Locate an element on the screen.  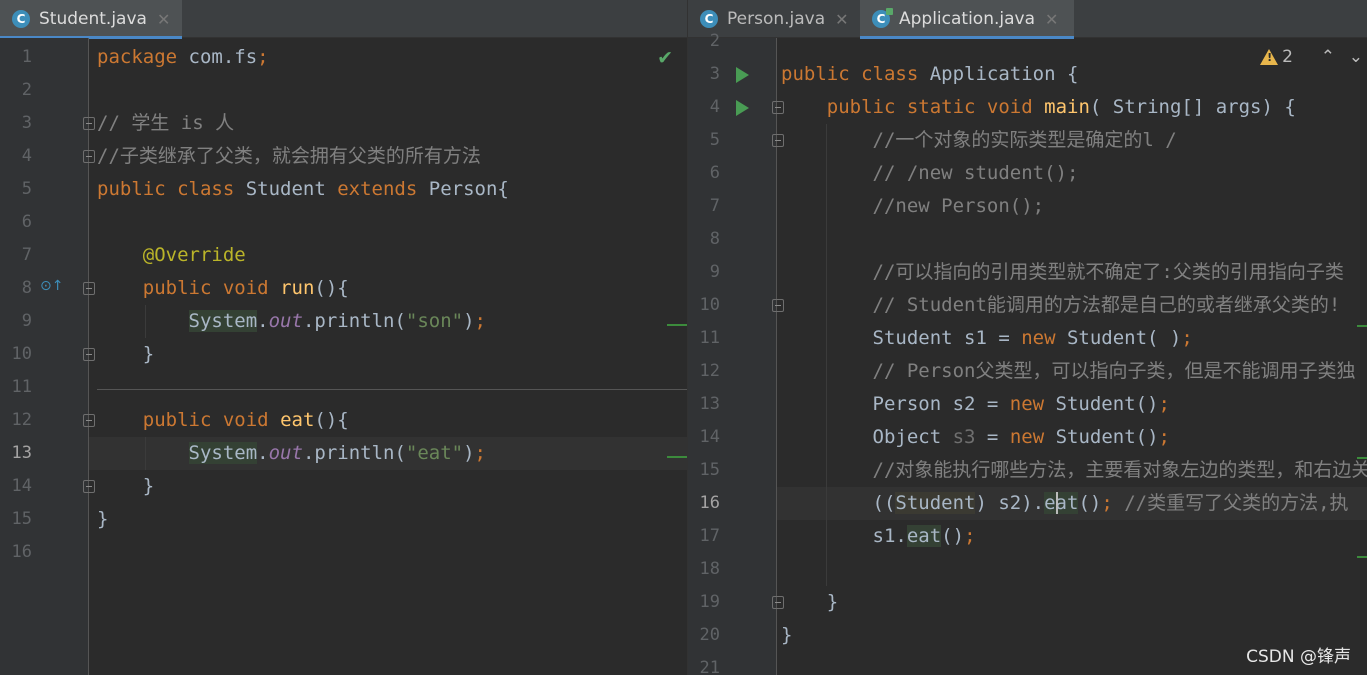
previous-highlight-icon: ⌃ is located at coordinates (1328, 57).